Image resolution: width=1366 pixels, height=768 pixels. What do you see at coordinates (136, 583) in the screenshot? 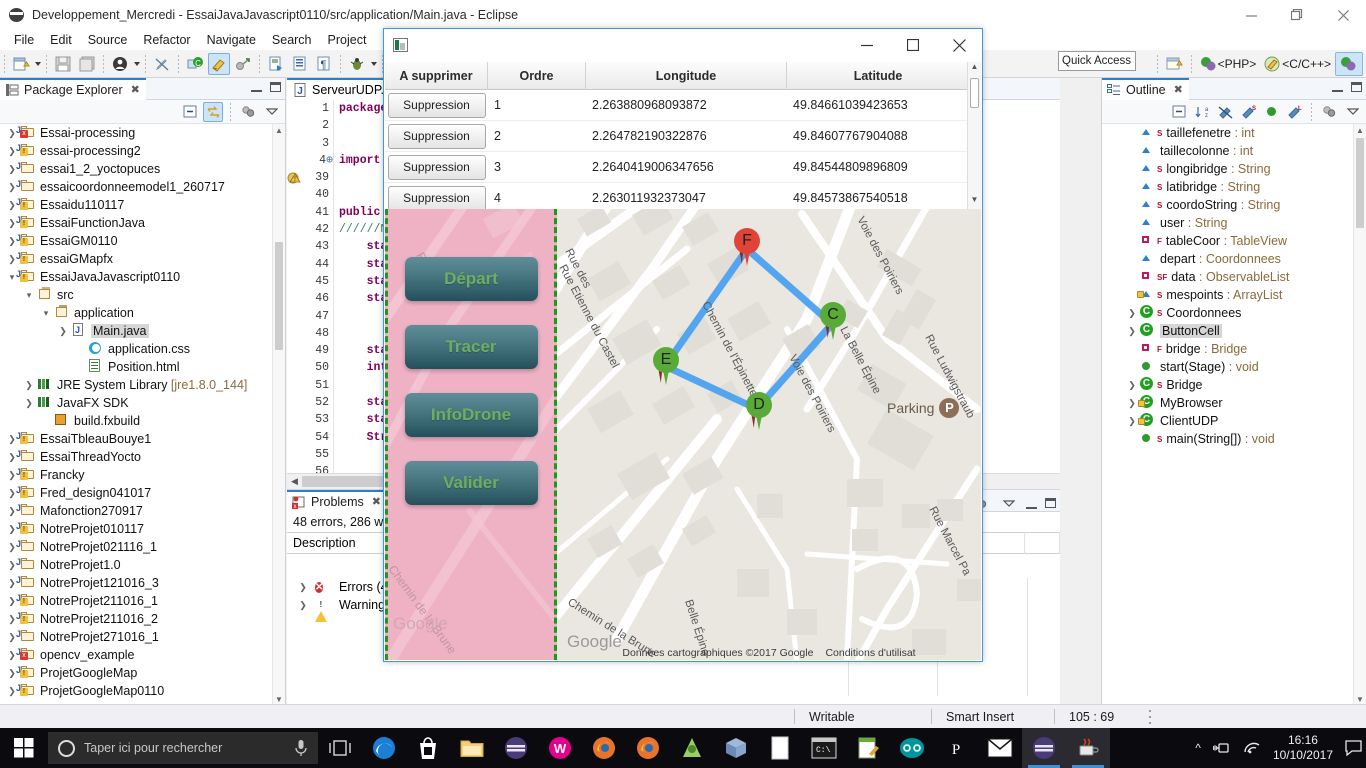
I see `package-explorer-item: ❯ J NotreProjet121016_3` at bounding box center [136, 583].